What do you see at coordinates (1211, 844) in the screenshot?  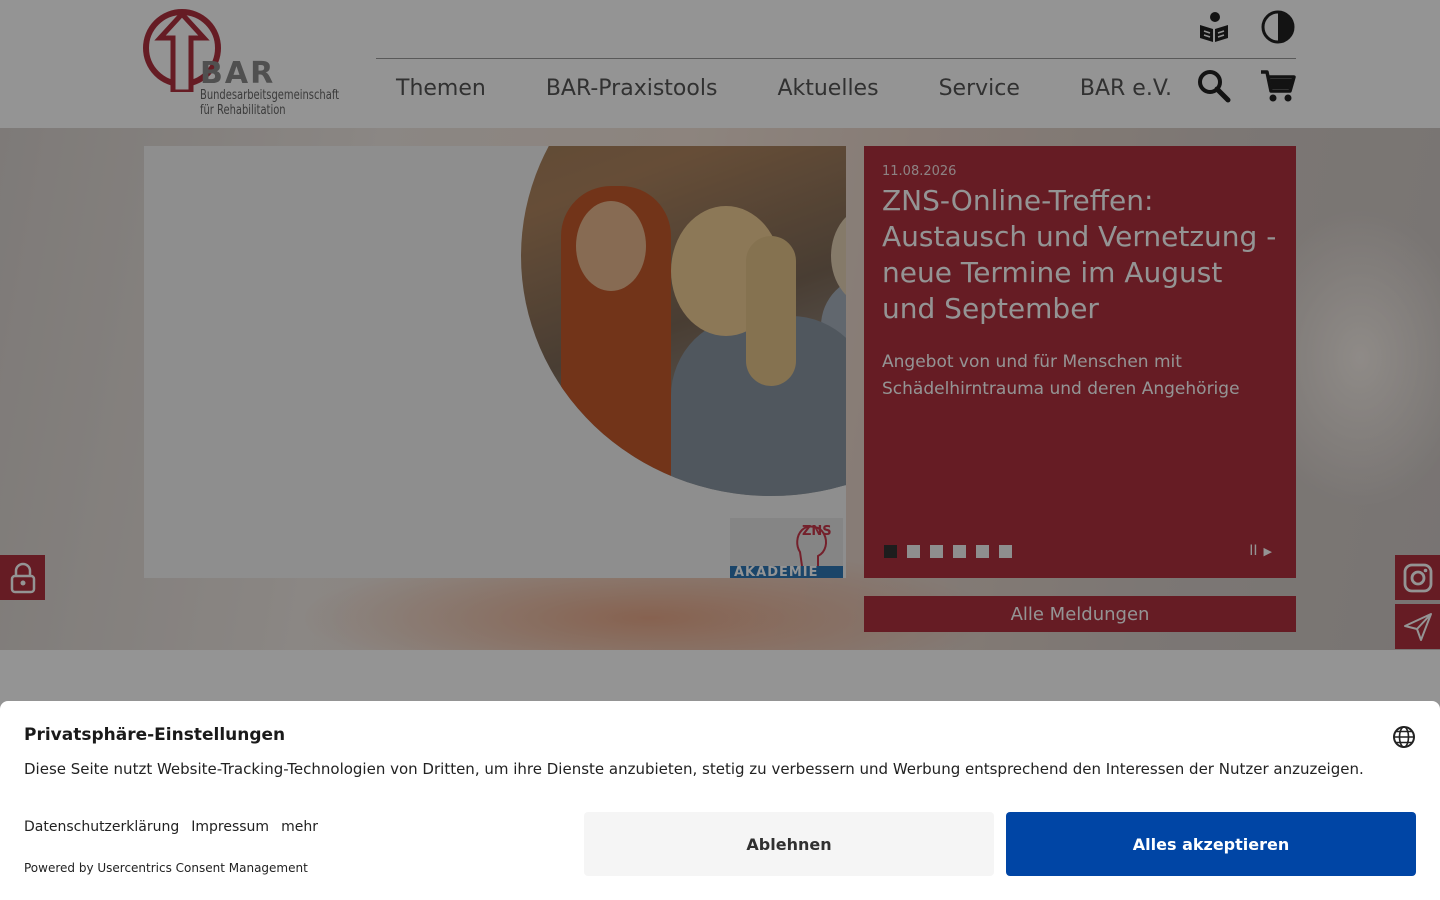 I see `accept-all-button: Alles akzeptieren` at bounding box center [1211, 844].